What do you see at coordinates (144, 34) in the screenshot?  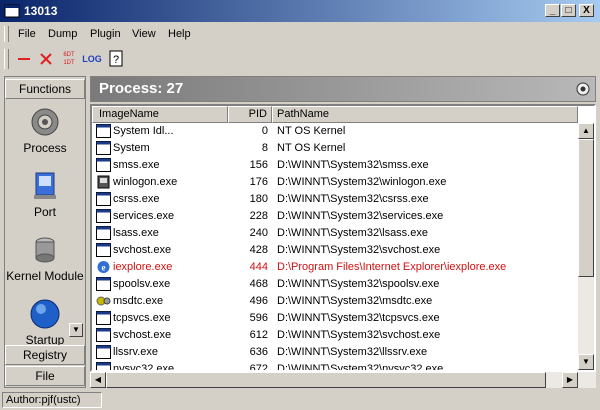 I see `menu-view: View` at bounding box center [144, 34].